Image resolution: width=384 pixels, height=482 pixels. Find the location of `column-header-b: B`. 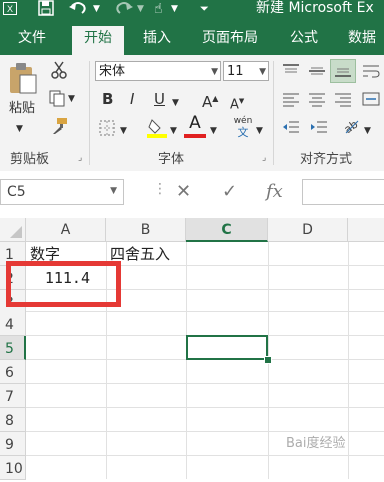

column-header-b: B is located at coordinates (146, 230).